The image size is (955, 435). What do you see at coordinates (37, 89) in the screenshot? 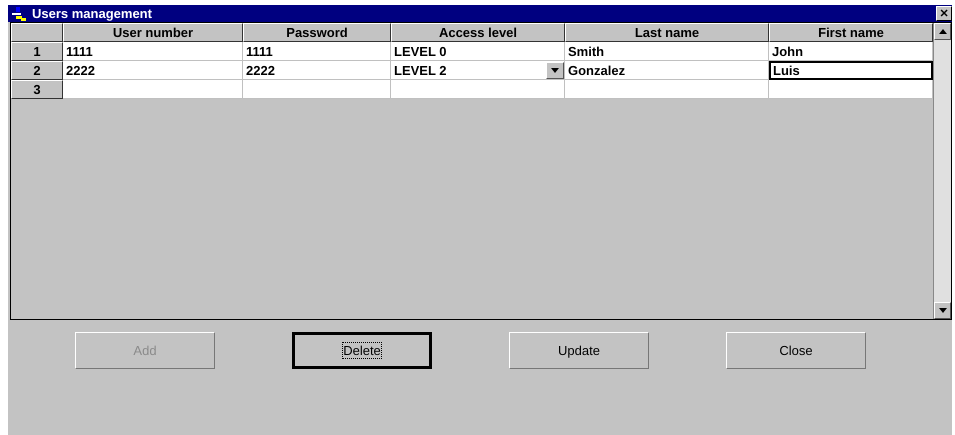
I see `row-header: 3` at bounding box center [37, 89].